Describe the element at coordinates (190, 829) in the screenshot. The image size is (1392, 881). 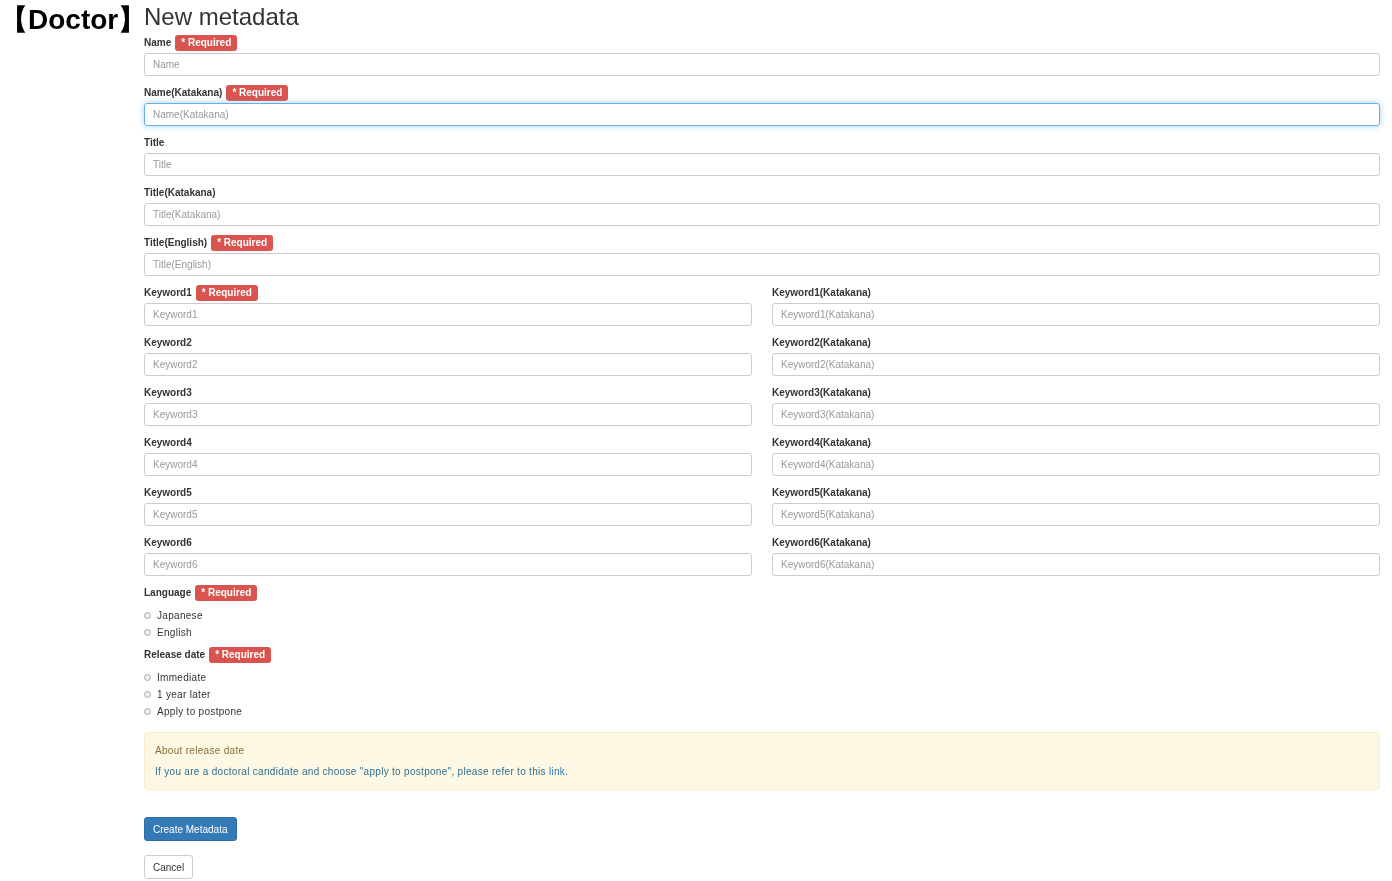
I see `create-button: Create Metadata` at that location.